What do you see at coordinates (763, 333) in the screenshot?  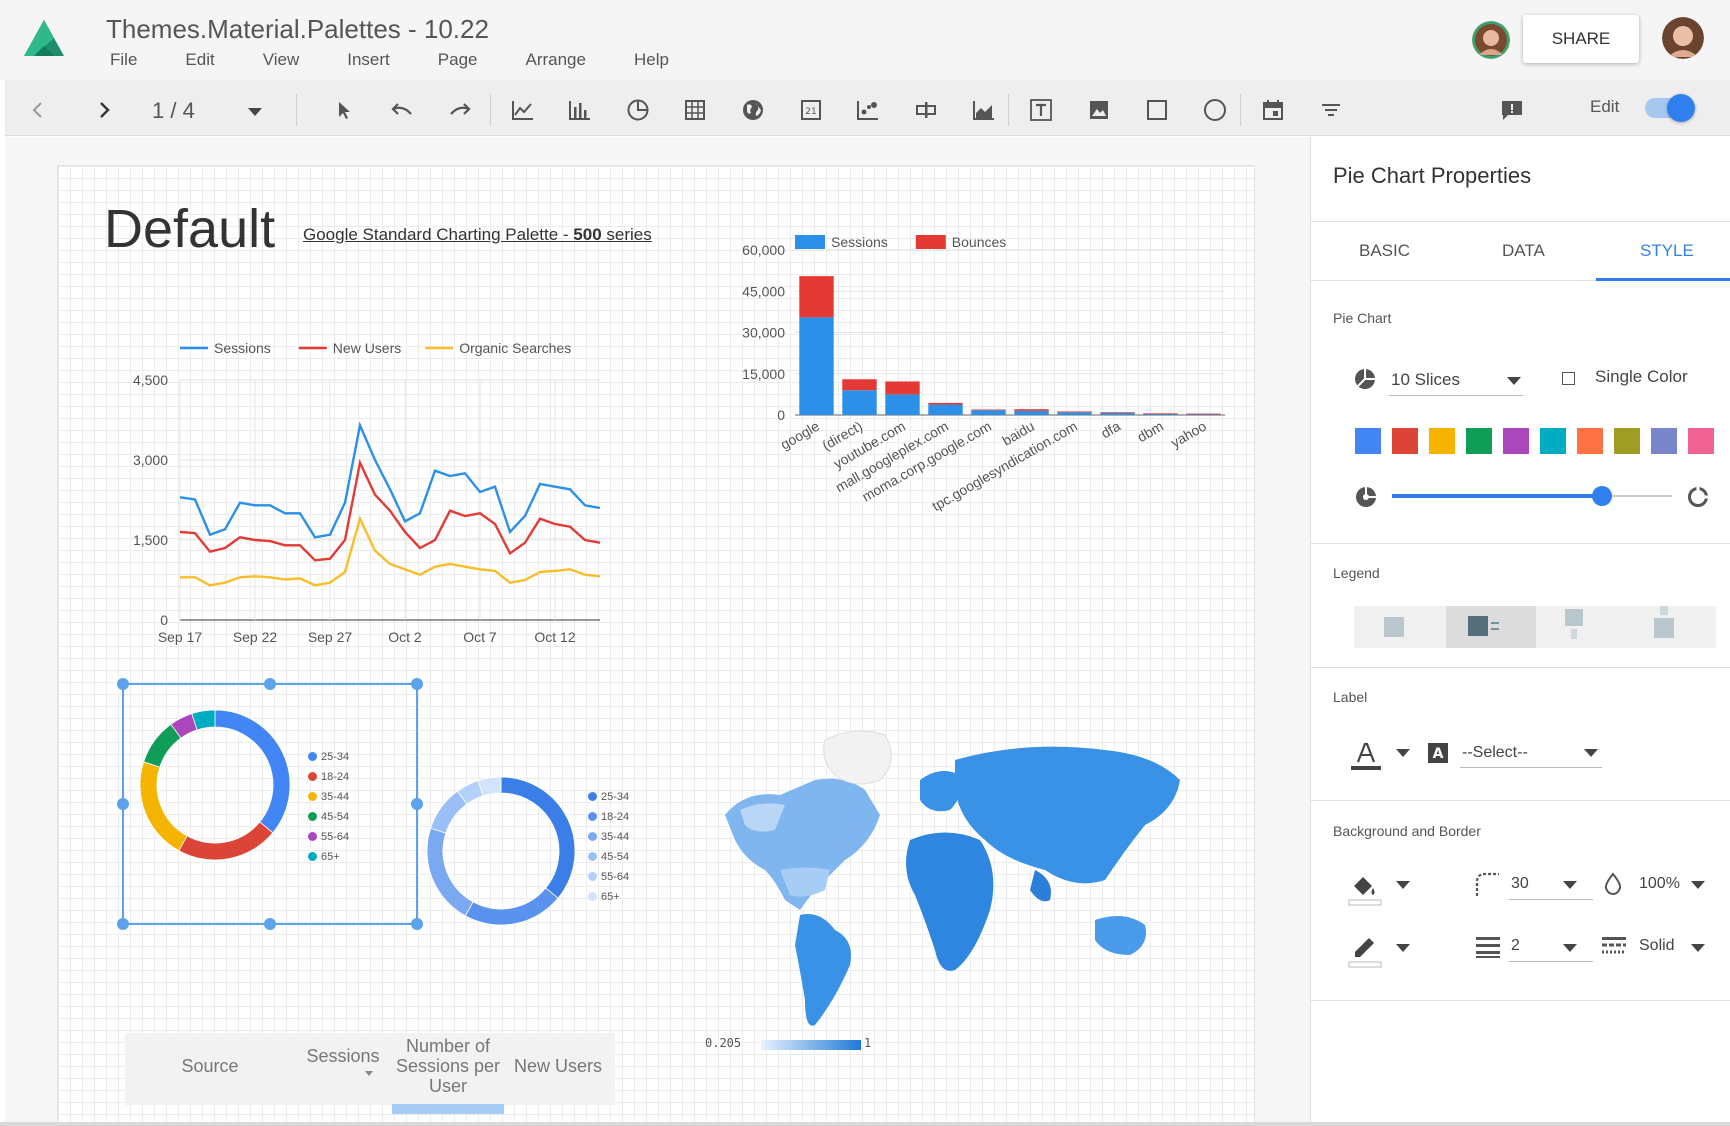 I see `bar-y-tick: 30,000` at bounding box center [763, 333].